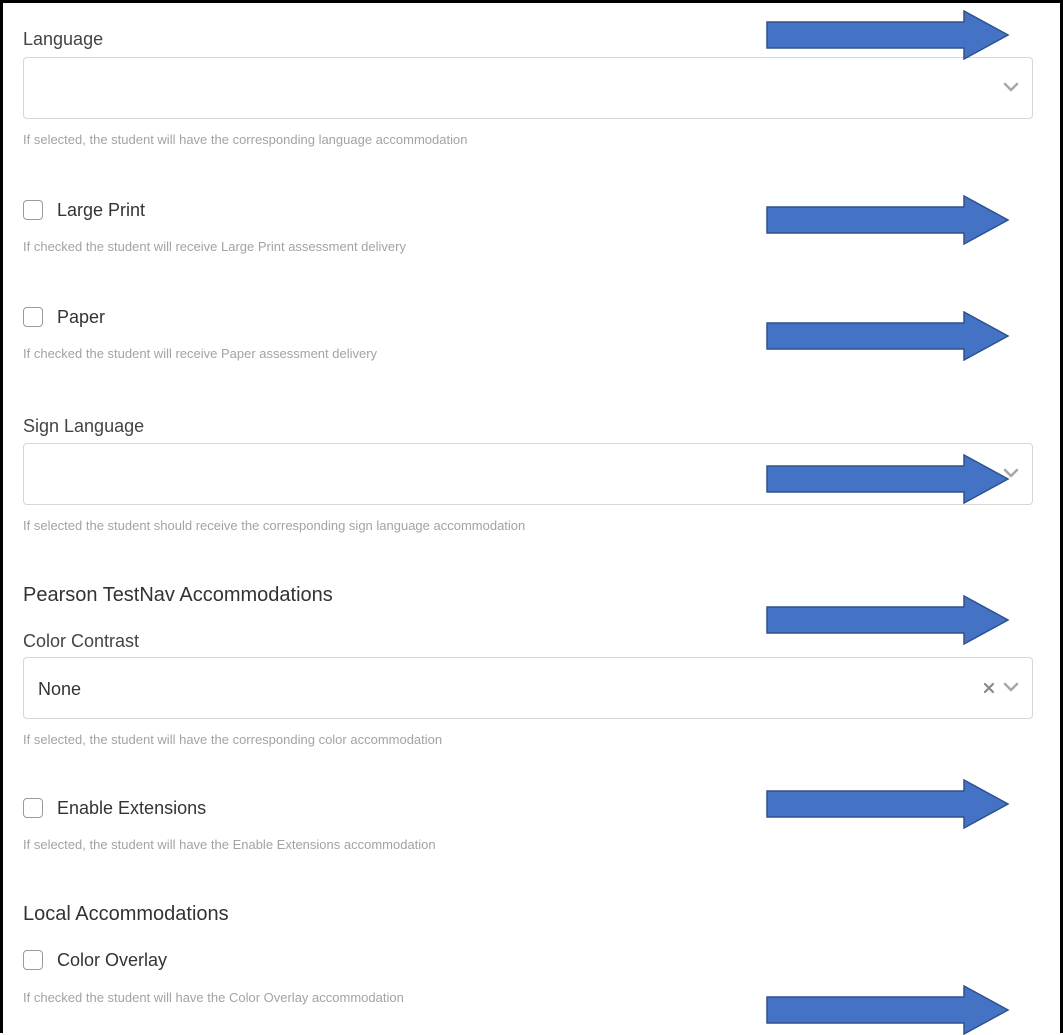 Image resolution: width=1063 pixels, height=1035 pixels. I want to click on large-print-label: Large Print, so click(101, 210).